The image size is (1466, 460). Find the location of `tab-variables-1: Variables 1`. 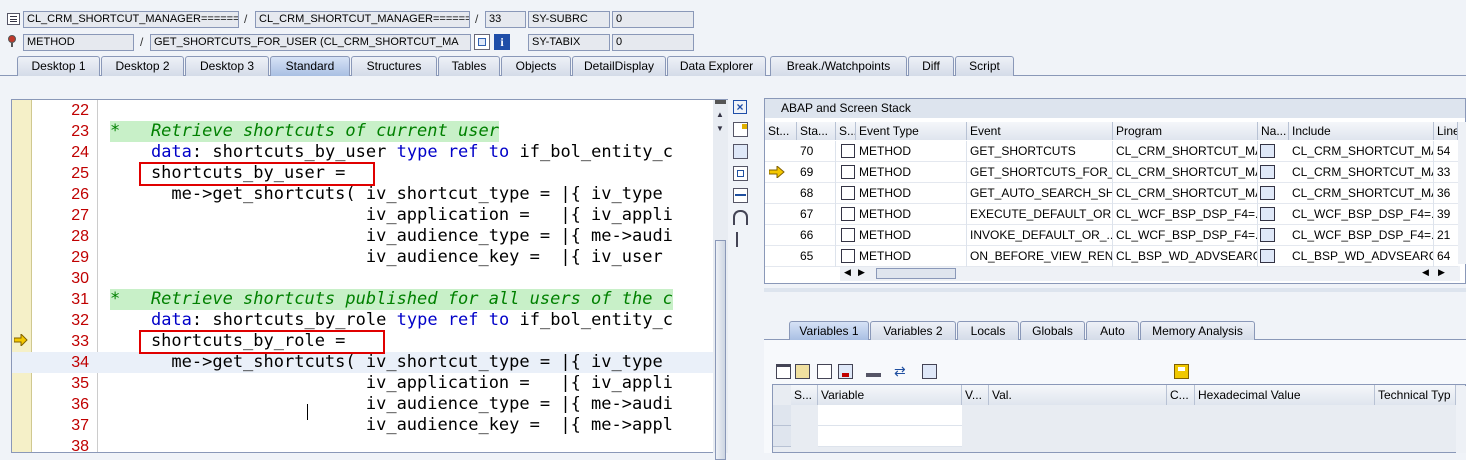

tab-variables-1: Variables 1 is located at coordinates (829, 330).